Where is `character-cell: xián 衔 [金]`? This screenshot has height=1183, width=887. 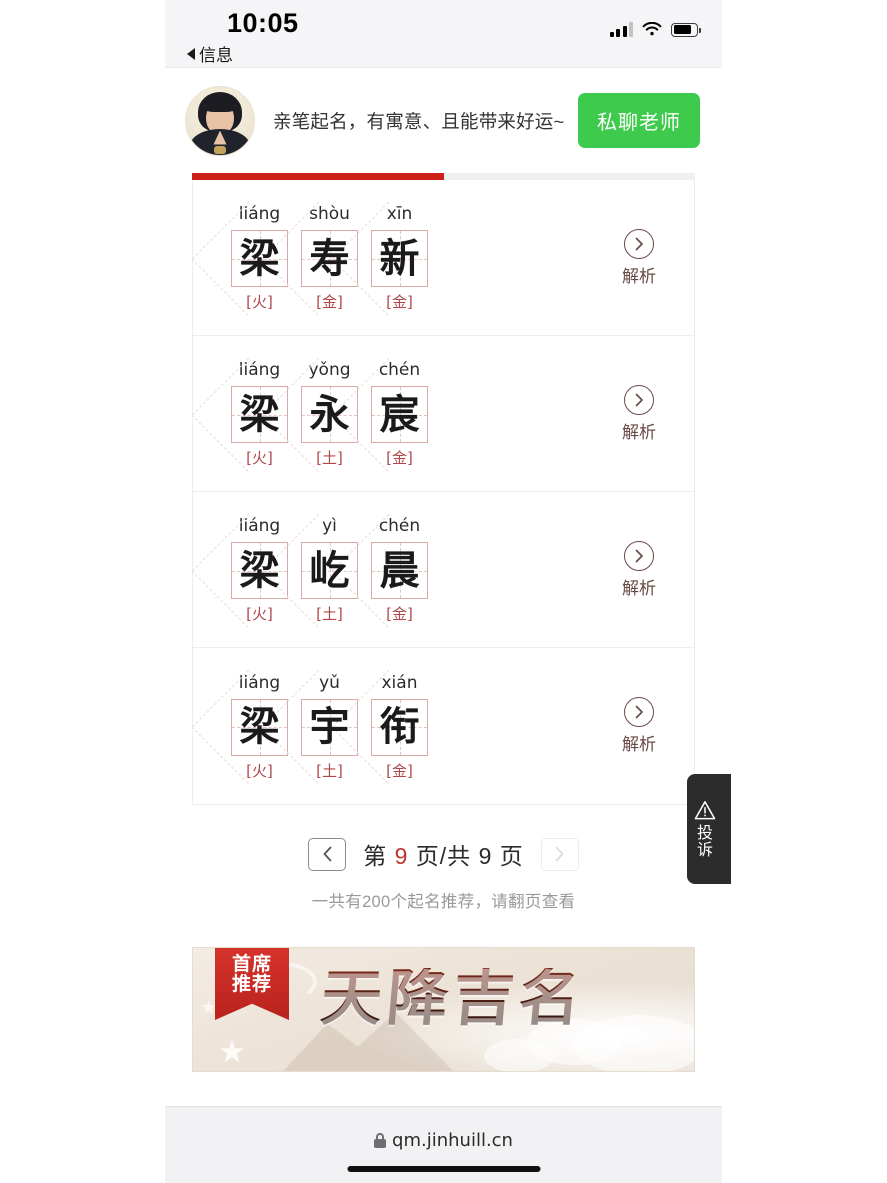
character-cell: xián 衔 [金] is located at coordinates (379, 726).